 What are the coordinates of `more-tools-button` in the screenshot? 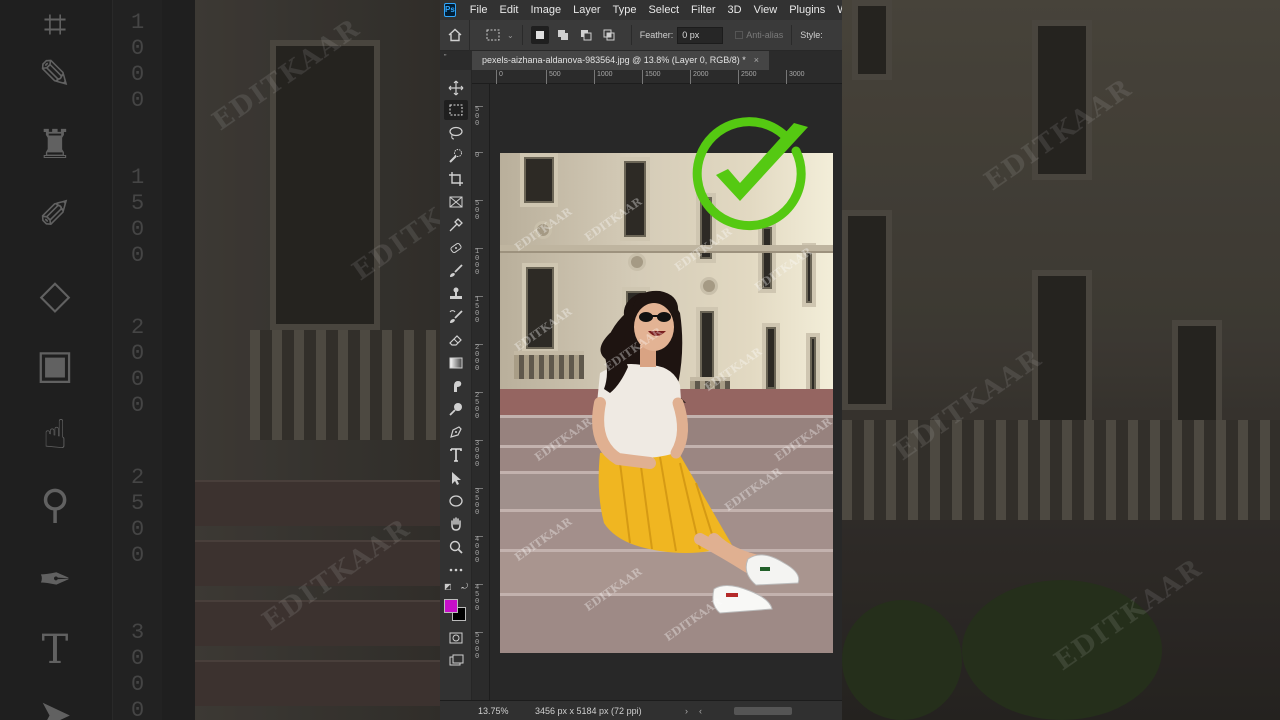 It's located at (456, 570).